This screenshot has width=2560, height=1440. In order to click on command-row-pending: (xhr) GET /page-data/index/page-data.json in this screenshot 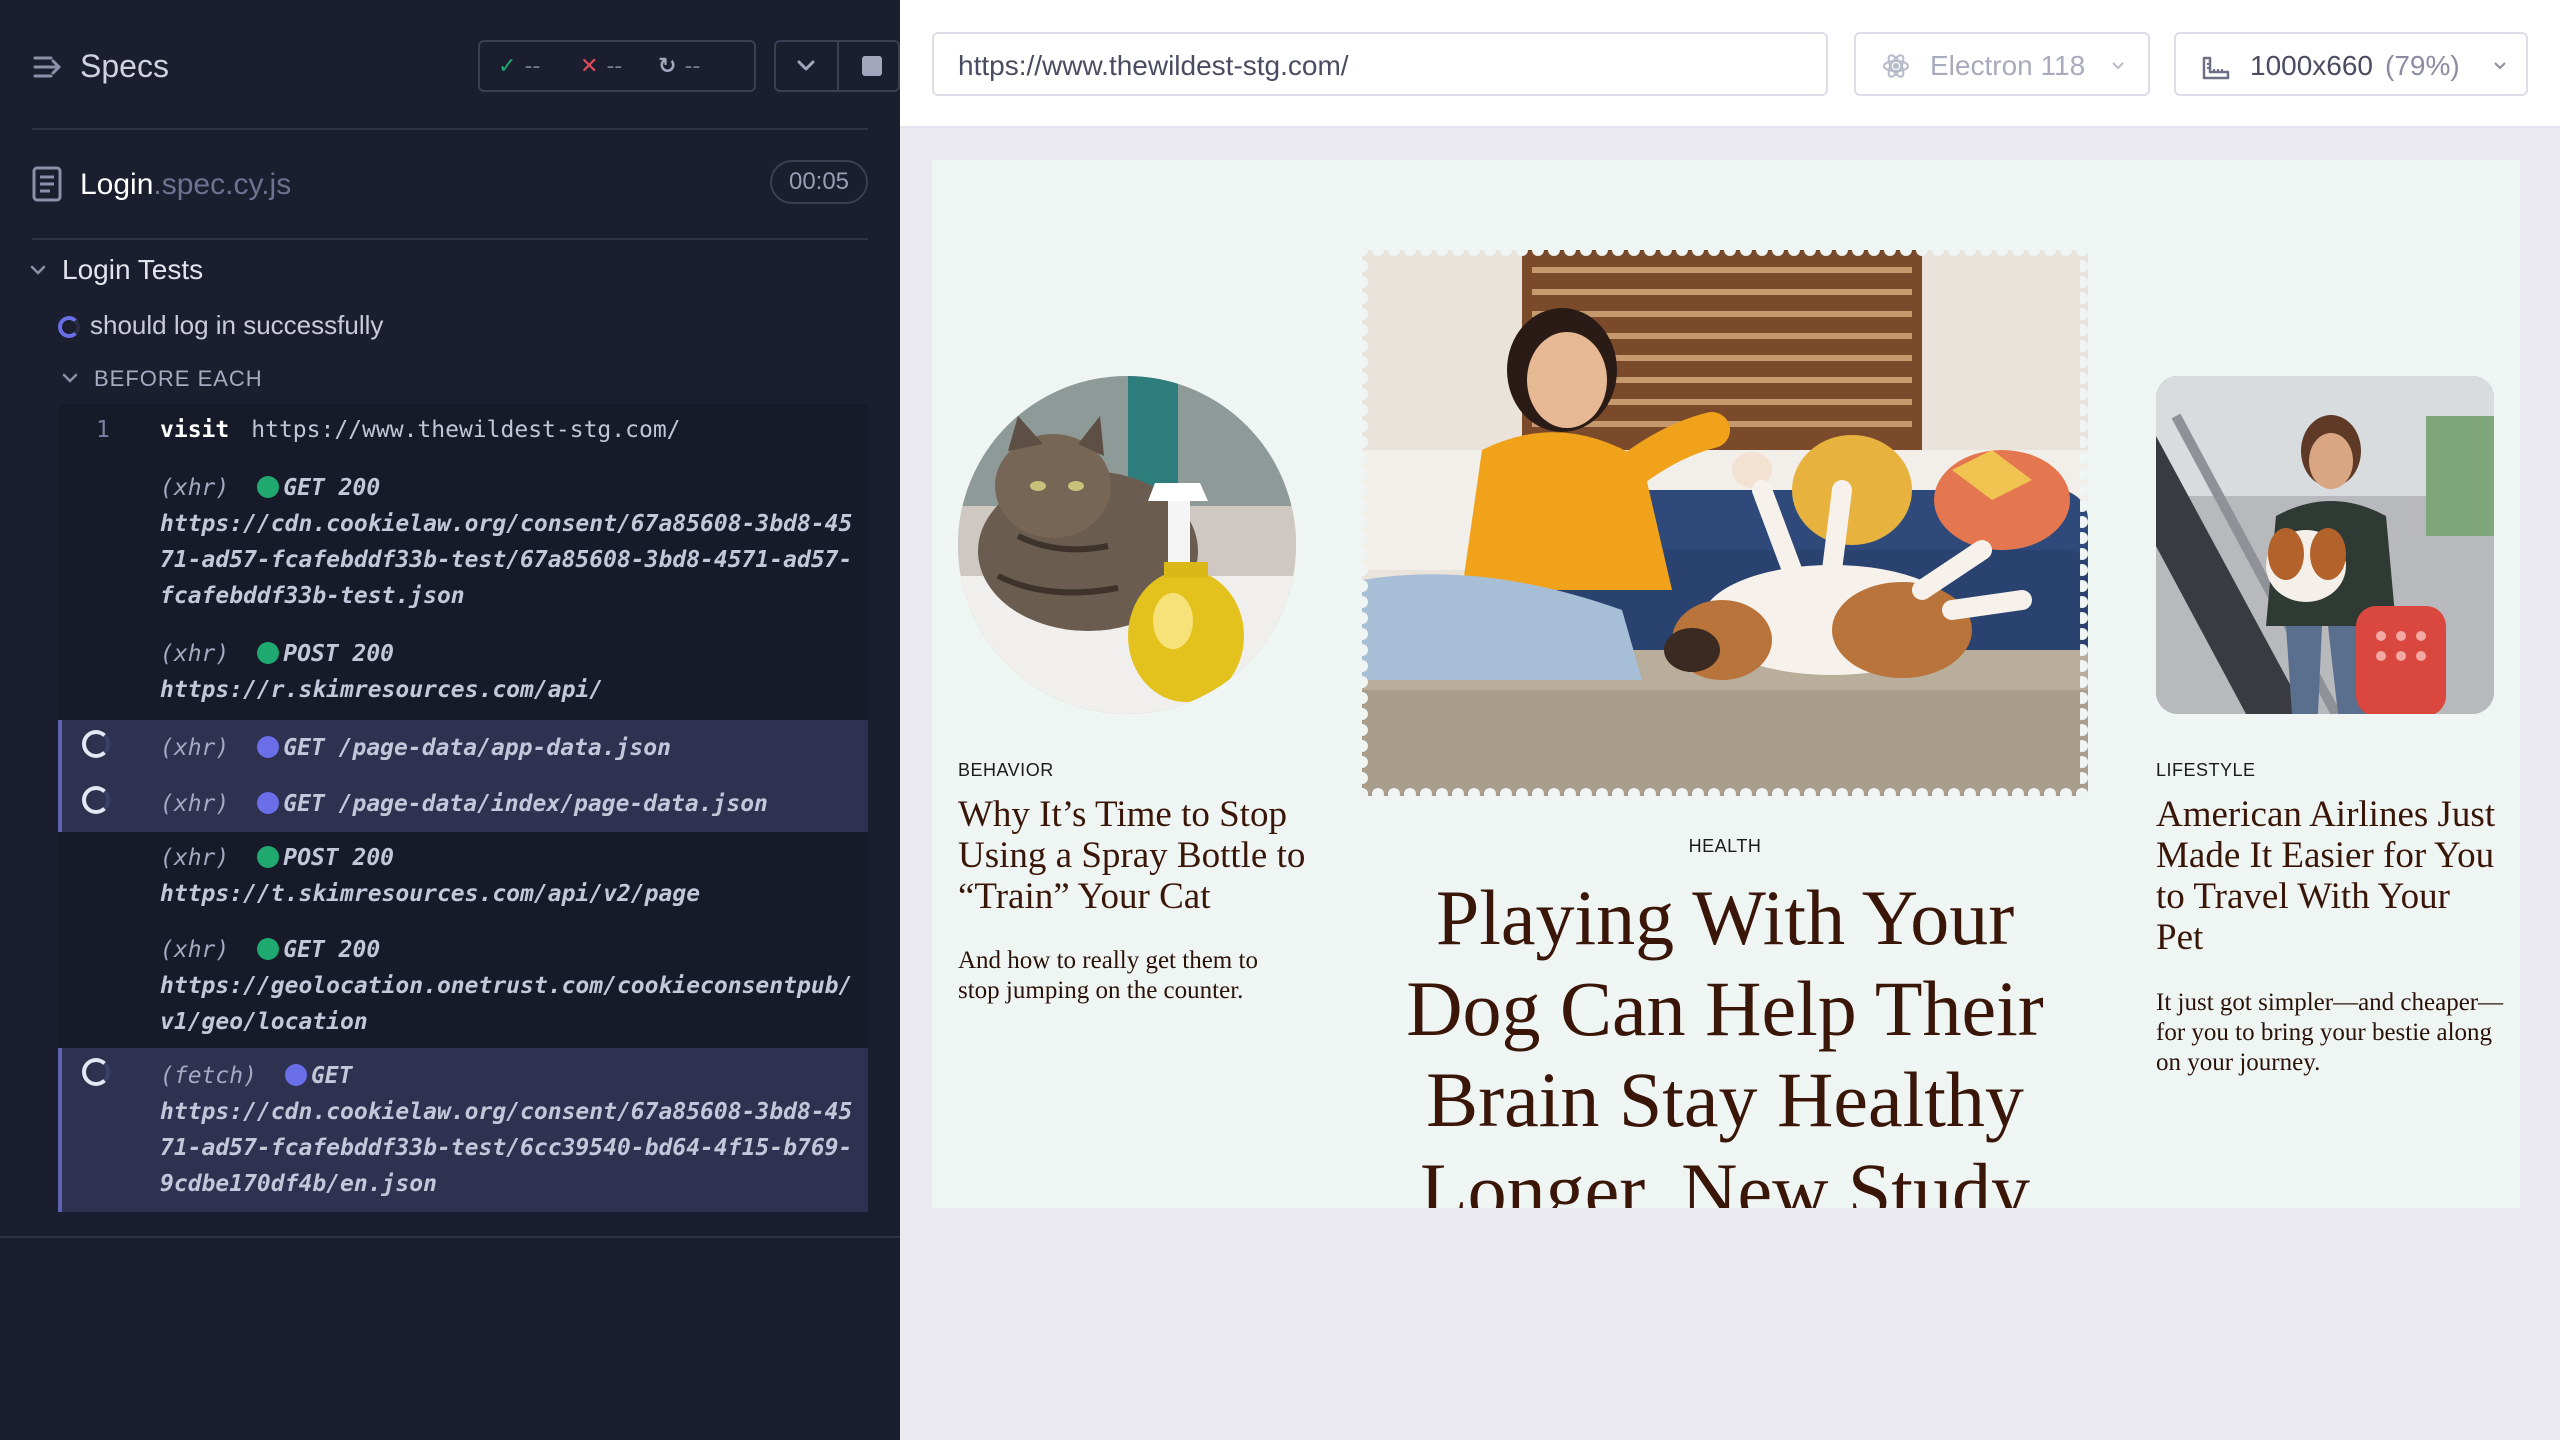, I will do `click(463, 804)`.